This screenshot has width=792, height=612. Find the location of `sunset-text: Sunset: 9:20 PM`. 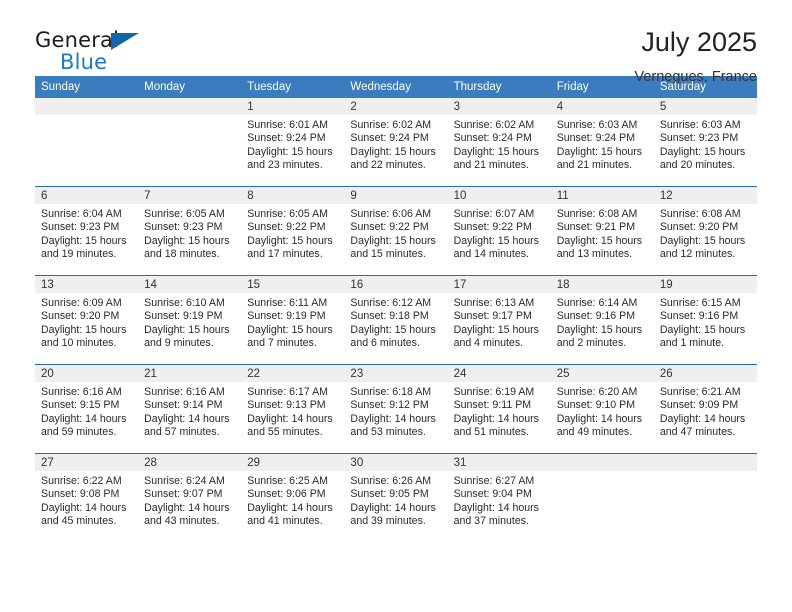

sunset-text: Sunset: 9:20 PM is located at coordinates (80, 316).